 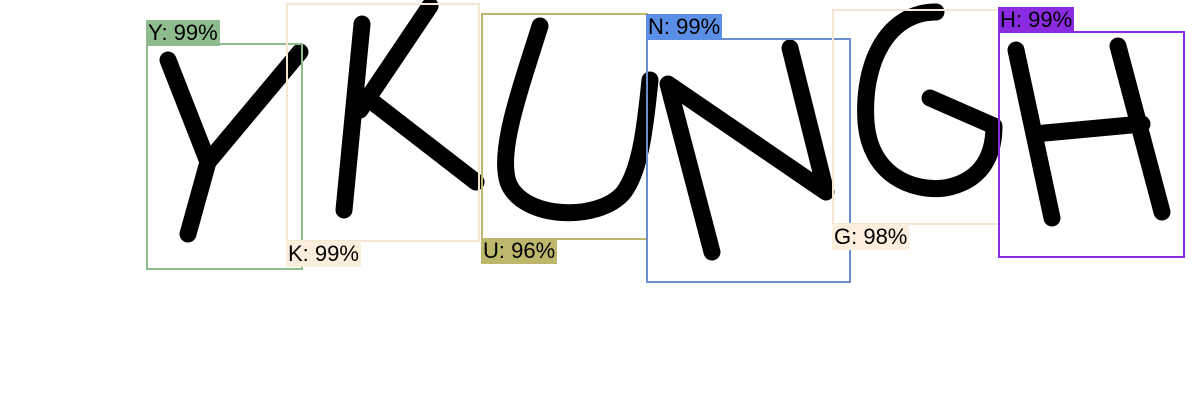 What do you see at coordinates (519, 251) in the screenshot?
I see `detection-label-u: U: 96%` at bounding box center [519, 251].